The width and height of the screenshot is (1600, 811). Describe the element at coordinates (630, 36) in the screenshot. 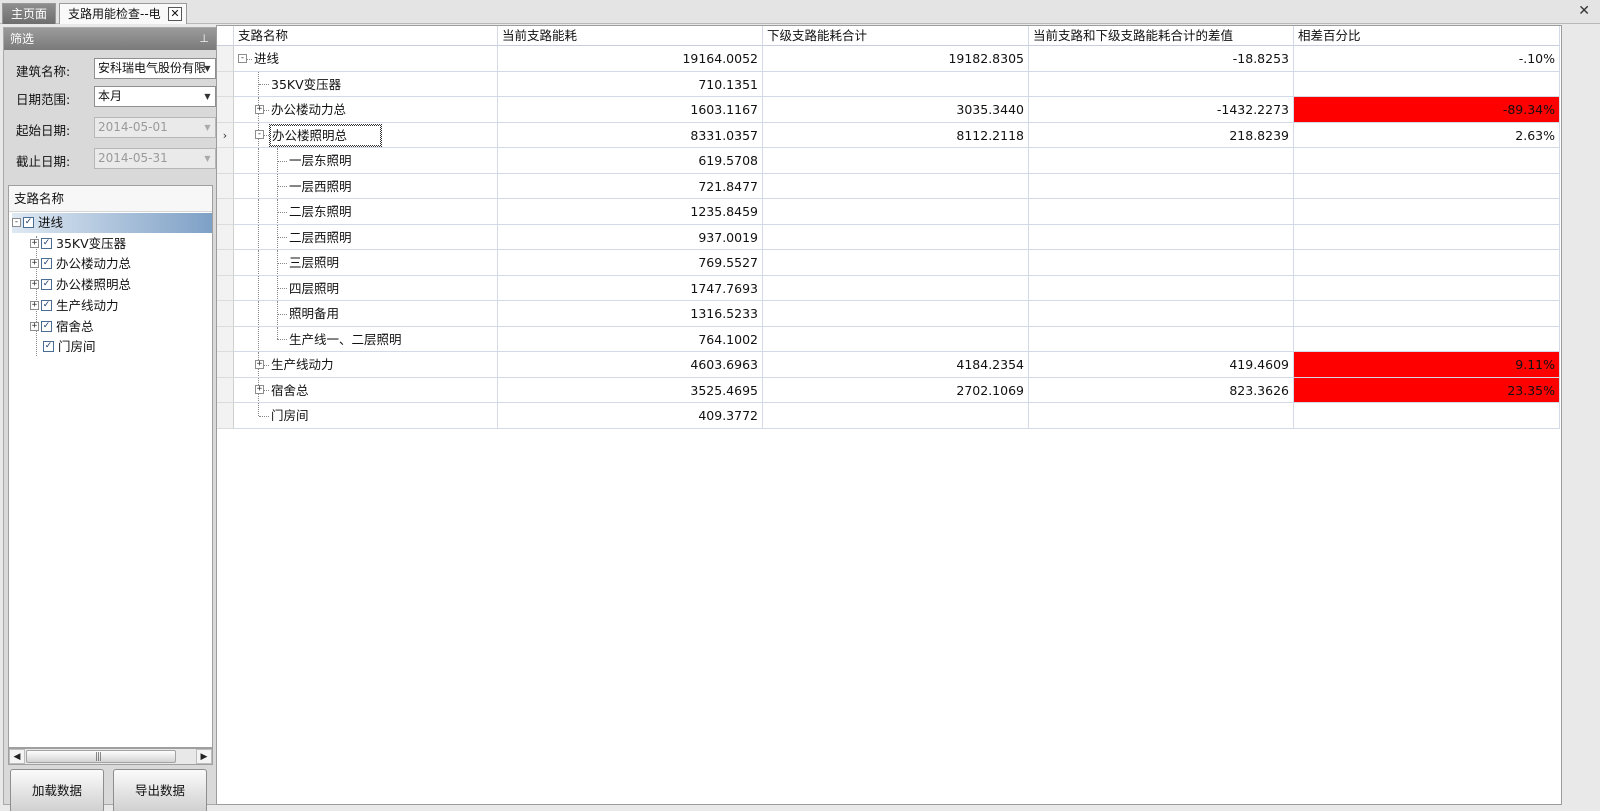

I see `col-header-current-energy: 当前支路能耗` at that location.